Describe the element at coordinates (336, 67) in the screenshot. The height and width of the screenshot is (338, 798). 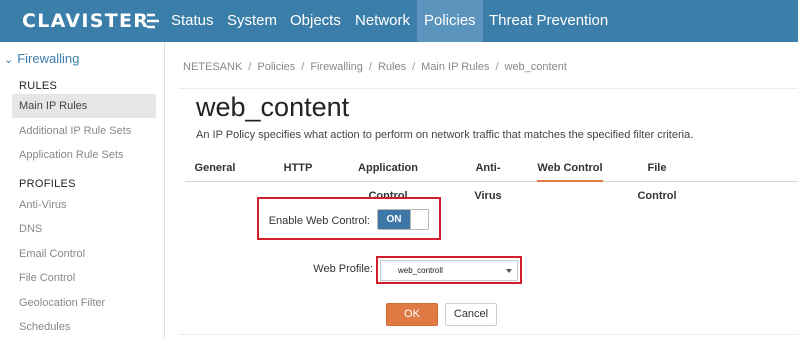
I see `breadcrumb-item: Firewalling` at that location.